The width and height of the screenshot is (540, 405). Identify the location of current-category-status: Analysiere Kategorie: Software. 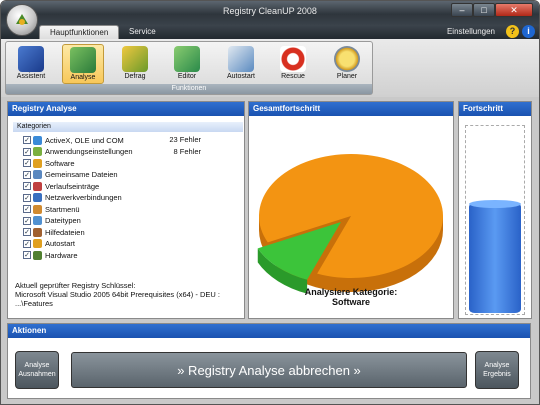
(351, 297).